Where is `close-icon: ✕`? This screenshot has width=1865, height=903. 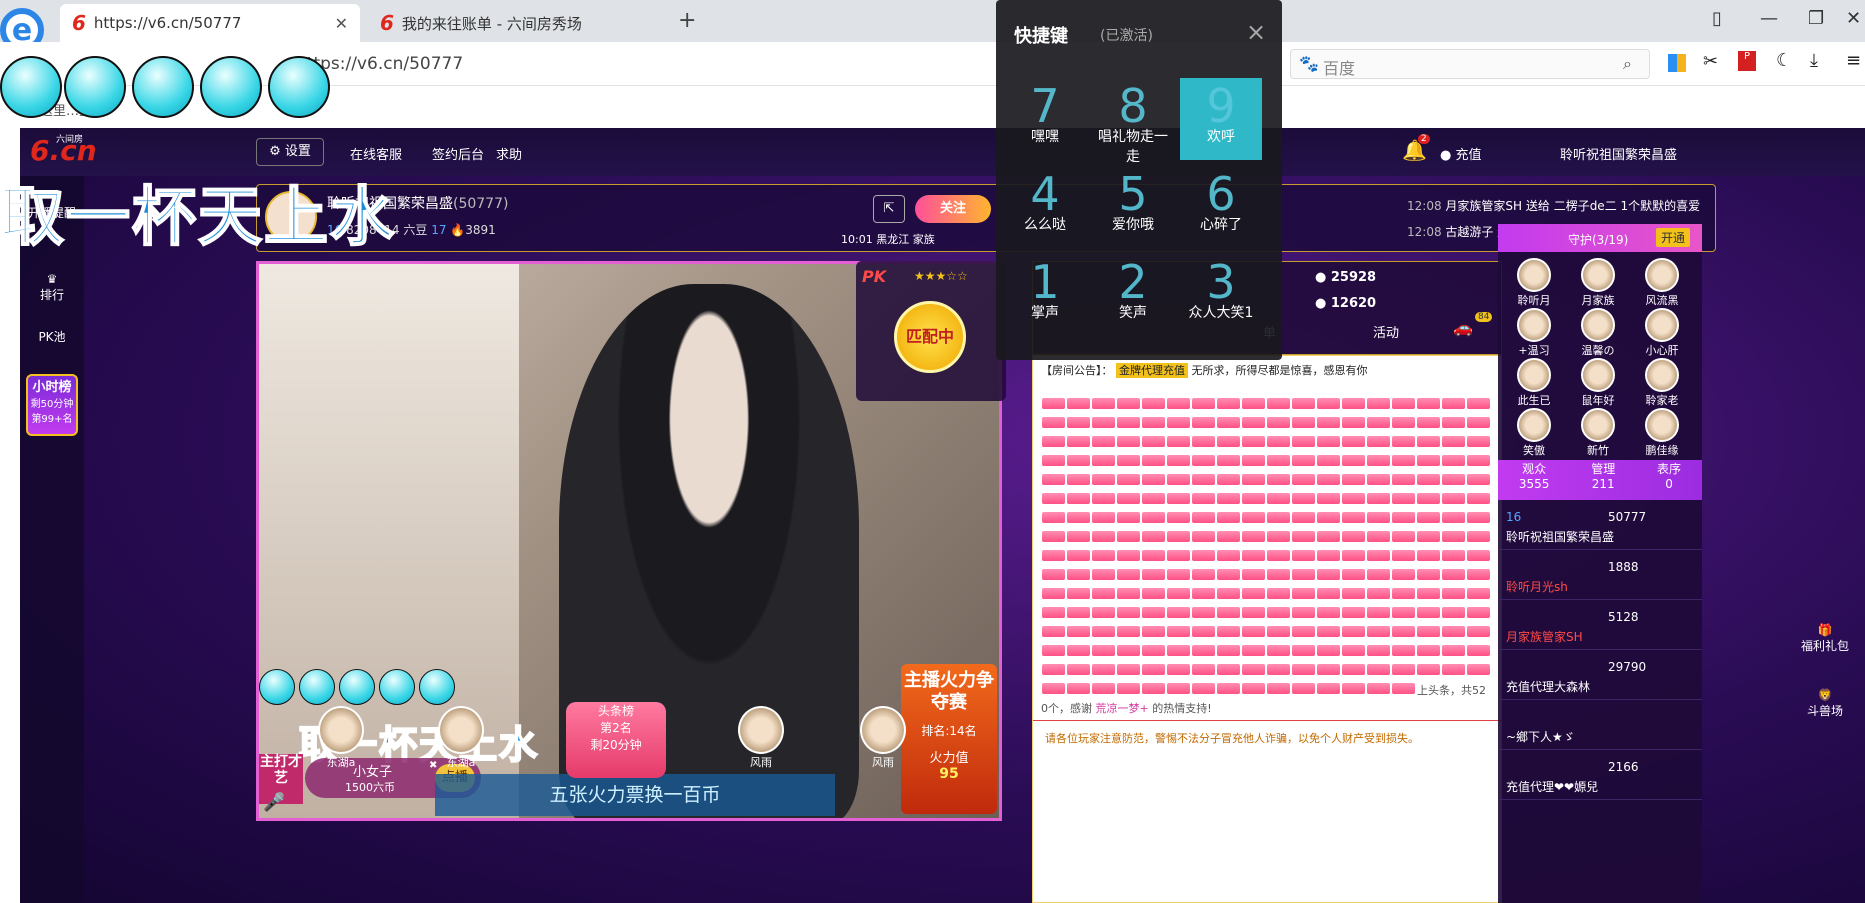
close-icon: ✕ is located at coordinates (341, 23).